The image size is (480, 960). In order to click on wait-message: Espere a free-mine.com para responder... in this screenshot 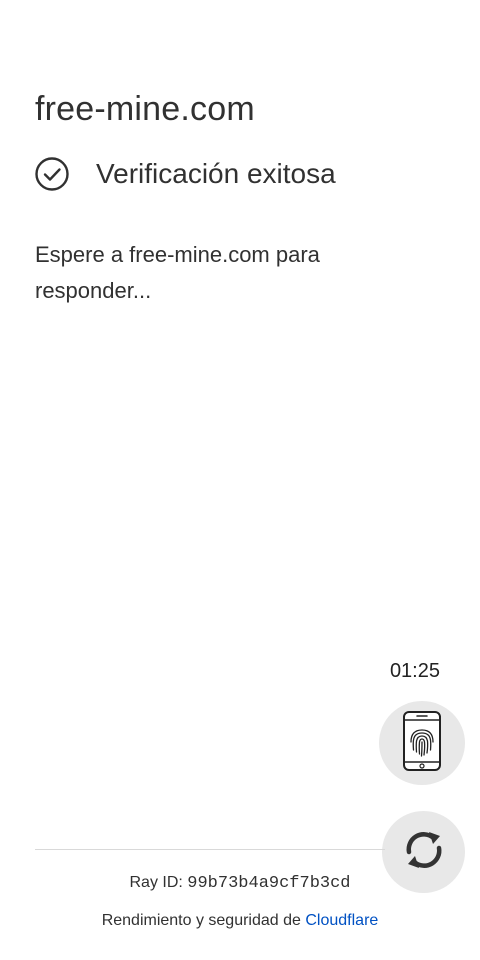, I will do `click(177, 272)`.